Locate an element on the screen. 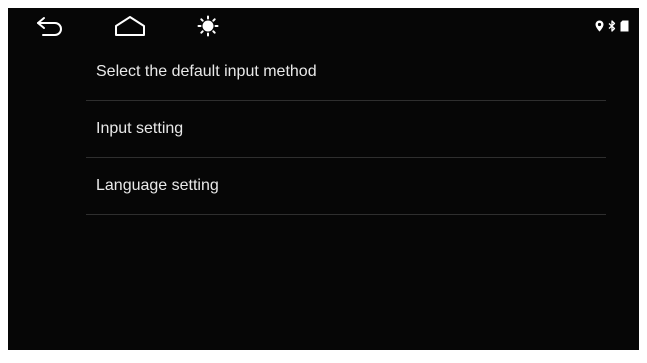  location-pin-icon is located at coordinates (599, 26).